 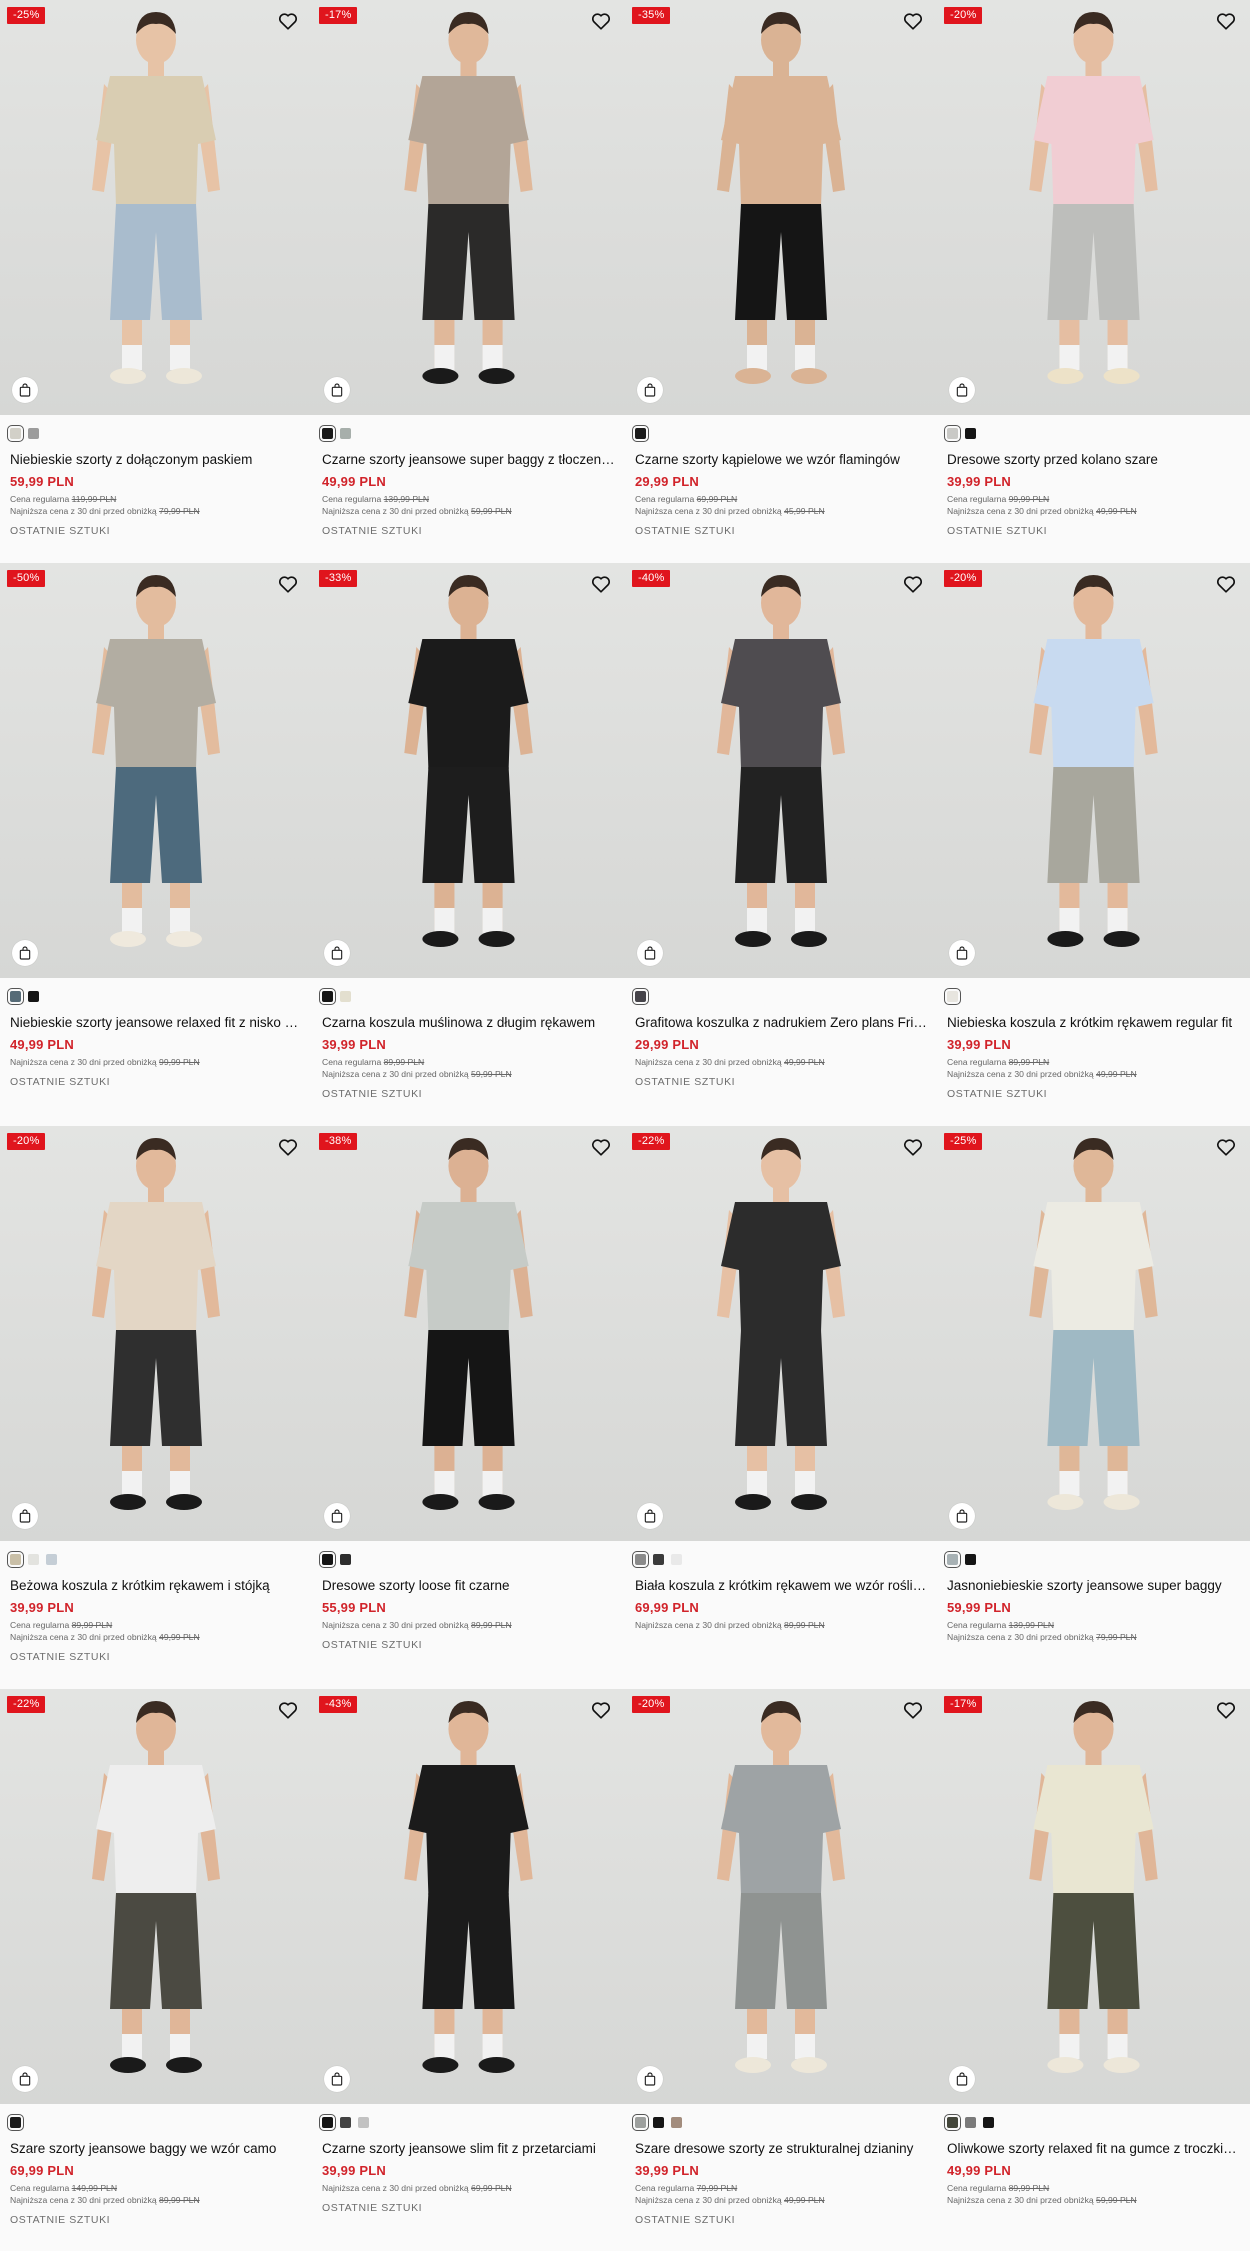 I want to click on product-image: -38%, so click(x=468, y=1333).